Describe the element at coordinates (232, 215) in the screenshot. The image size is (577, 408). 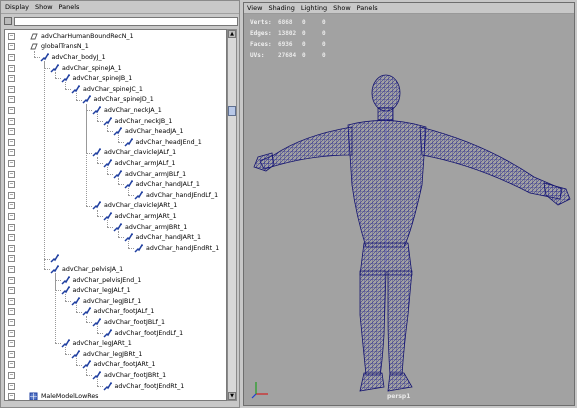
I see `outliner-scrollbar: ▲ ▼` at that location.